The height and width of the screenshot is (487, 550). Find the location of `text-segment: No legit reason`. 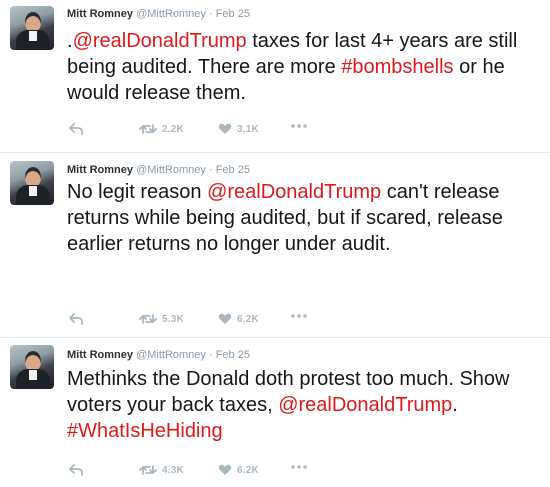

text-segment: No legit reason is located at coordinates (137, 192).